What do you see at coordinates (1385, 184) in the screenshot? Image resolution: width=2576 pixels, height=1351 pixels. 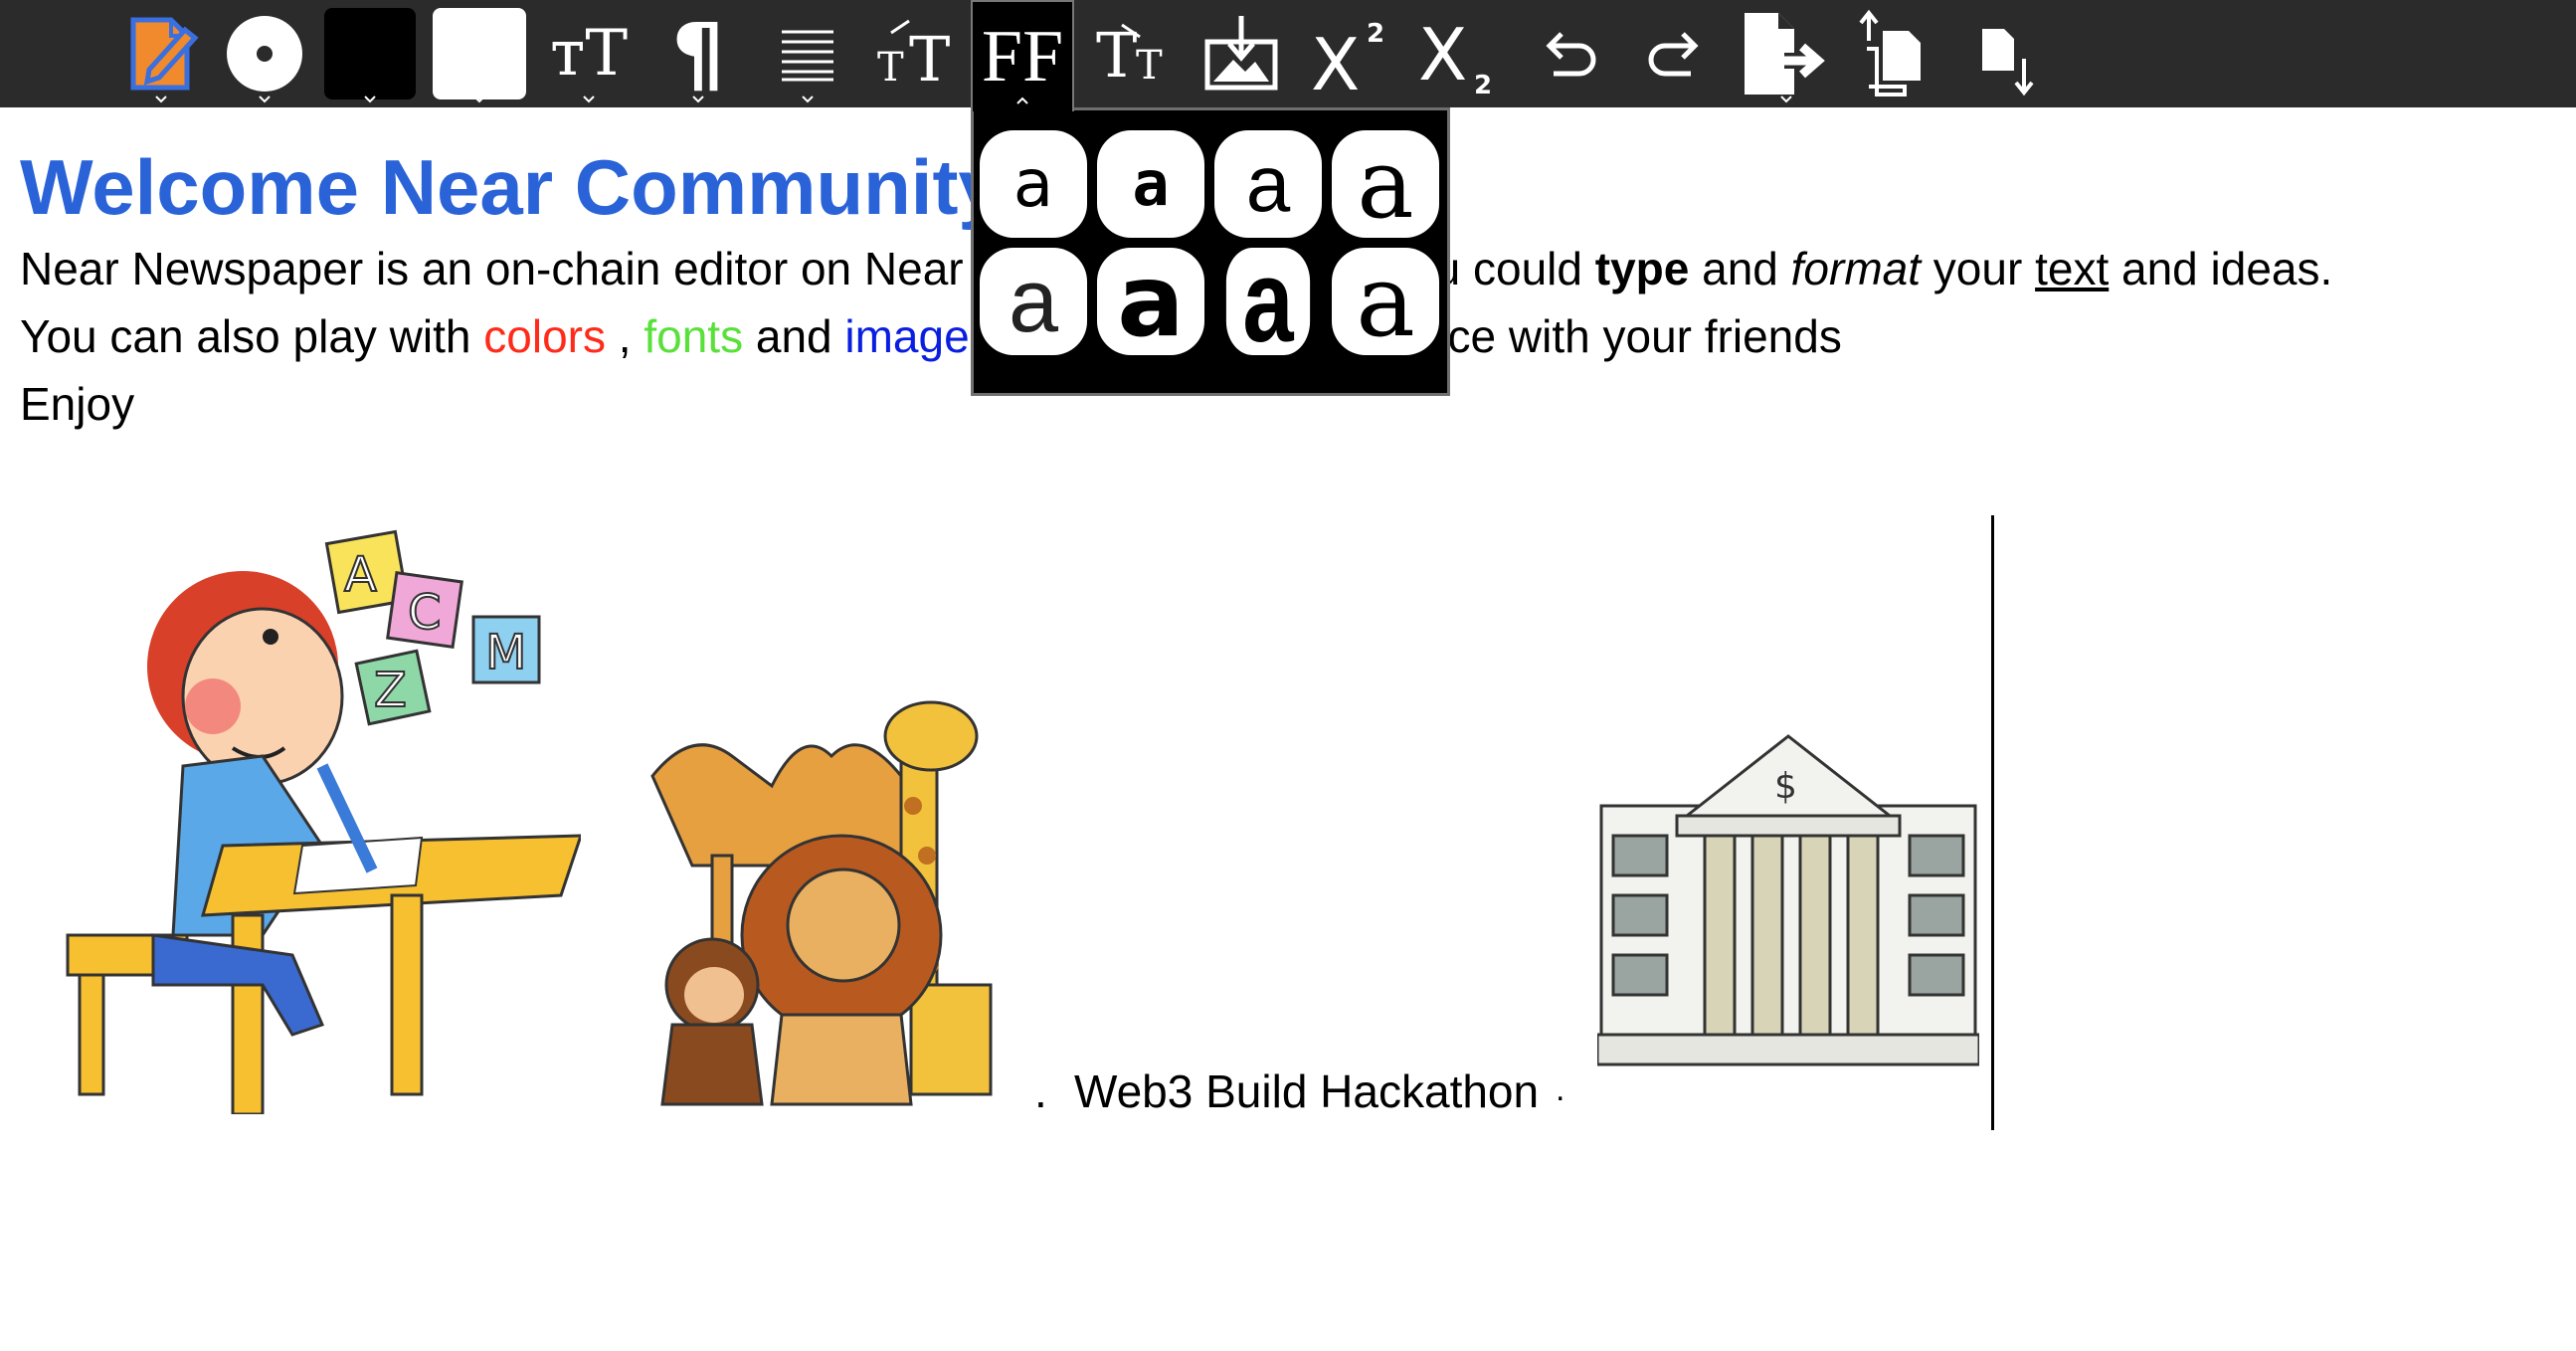 I see `font-option-serif-bold: a` at bounding box center [1385, 184].